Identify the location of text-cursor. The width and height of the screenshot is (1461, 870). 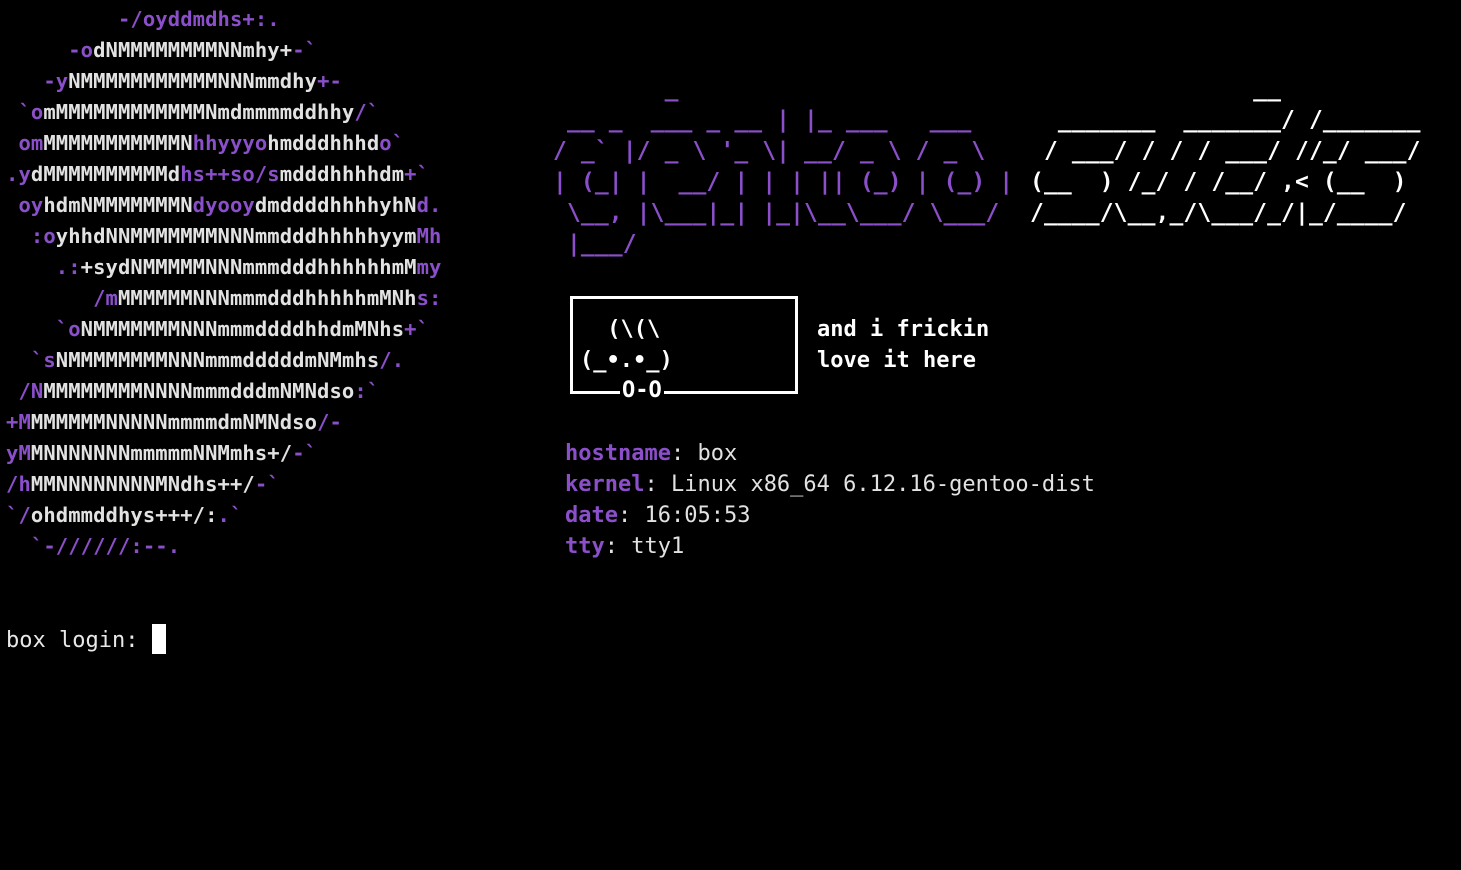
(158, 639).